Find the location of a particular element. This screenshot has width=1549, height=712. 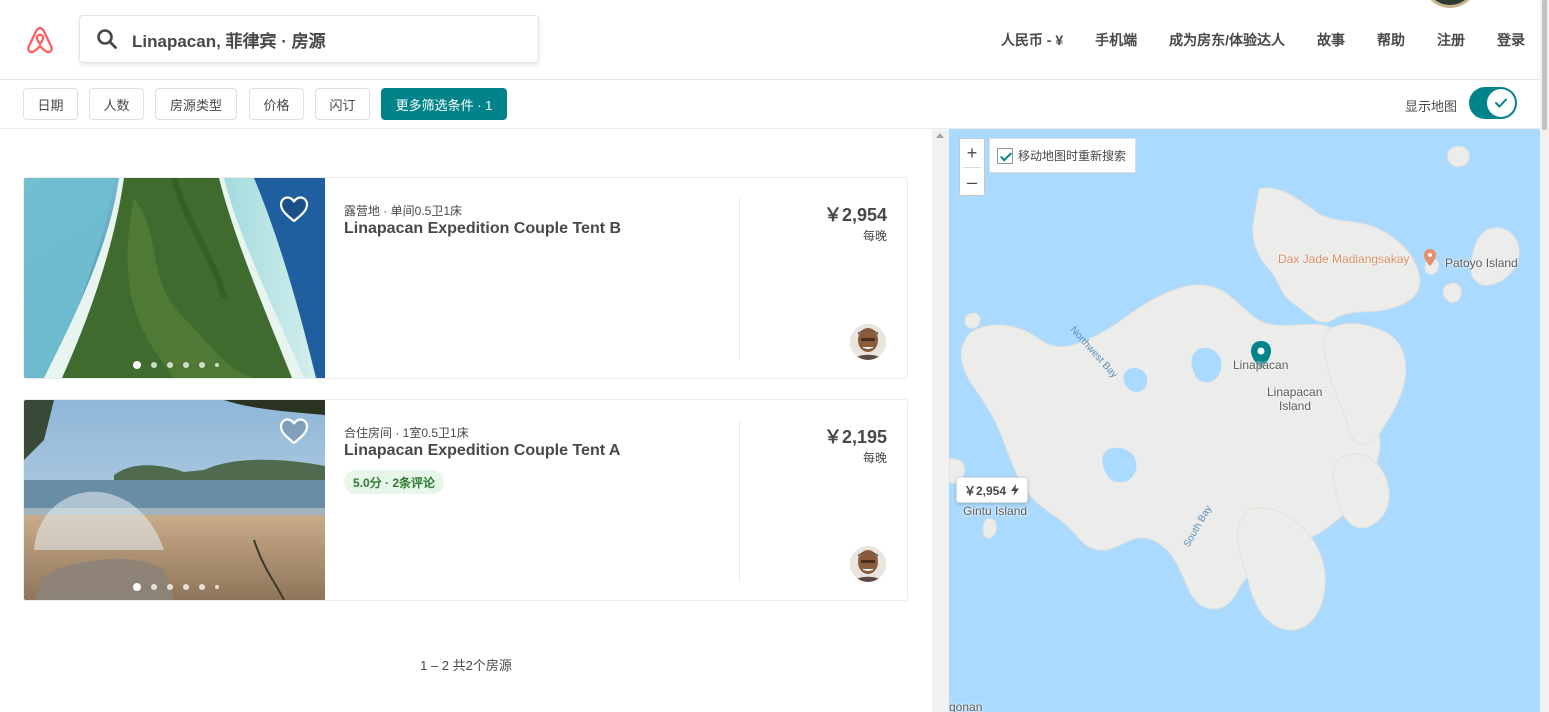

filter-home-type: 房源类型 is located at coordinates (196, 104).